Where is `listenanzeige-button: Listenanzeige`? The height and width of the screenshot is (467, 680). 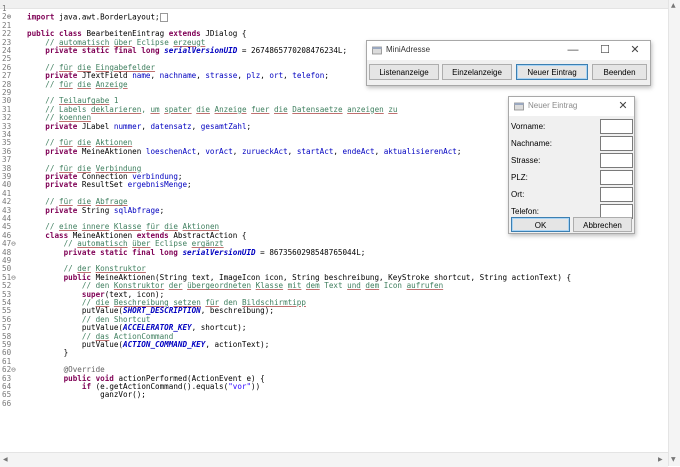 listenanzeige-button: Listenanzeige is located at coordinates (404, 72).